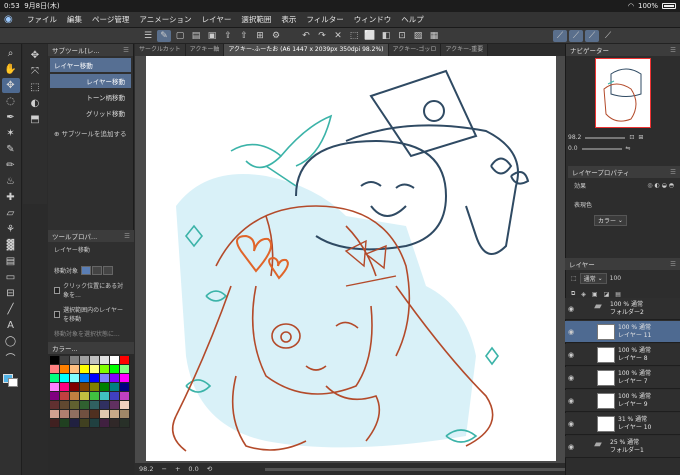  Describe the element at coordinates (434, 36) in the screenshot. I see `ruler-icon: ▦` at that location.